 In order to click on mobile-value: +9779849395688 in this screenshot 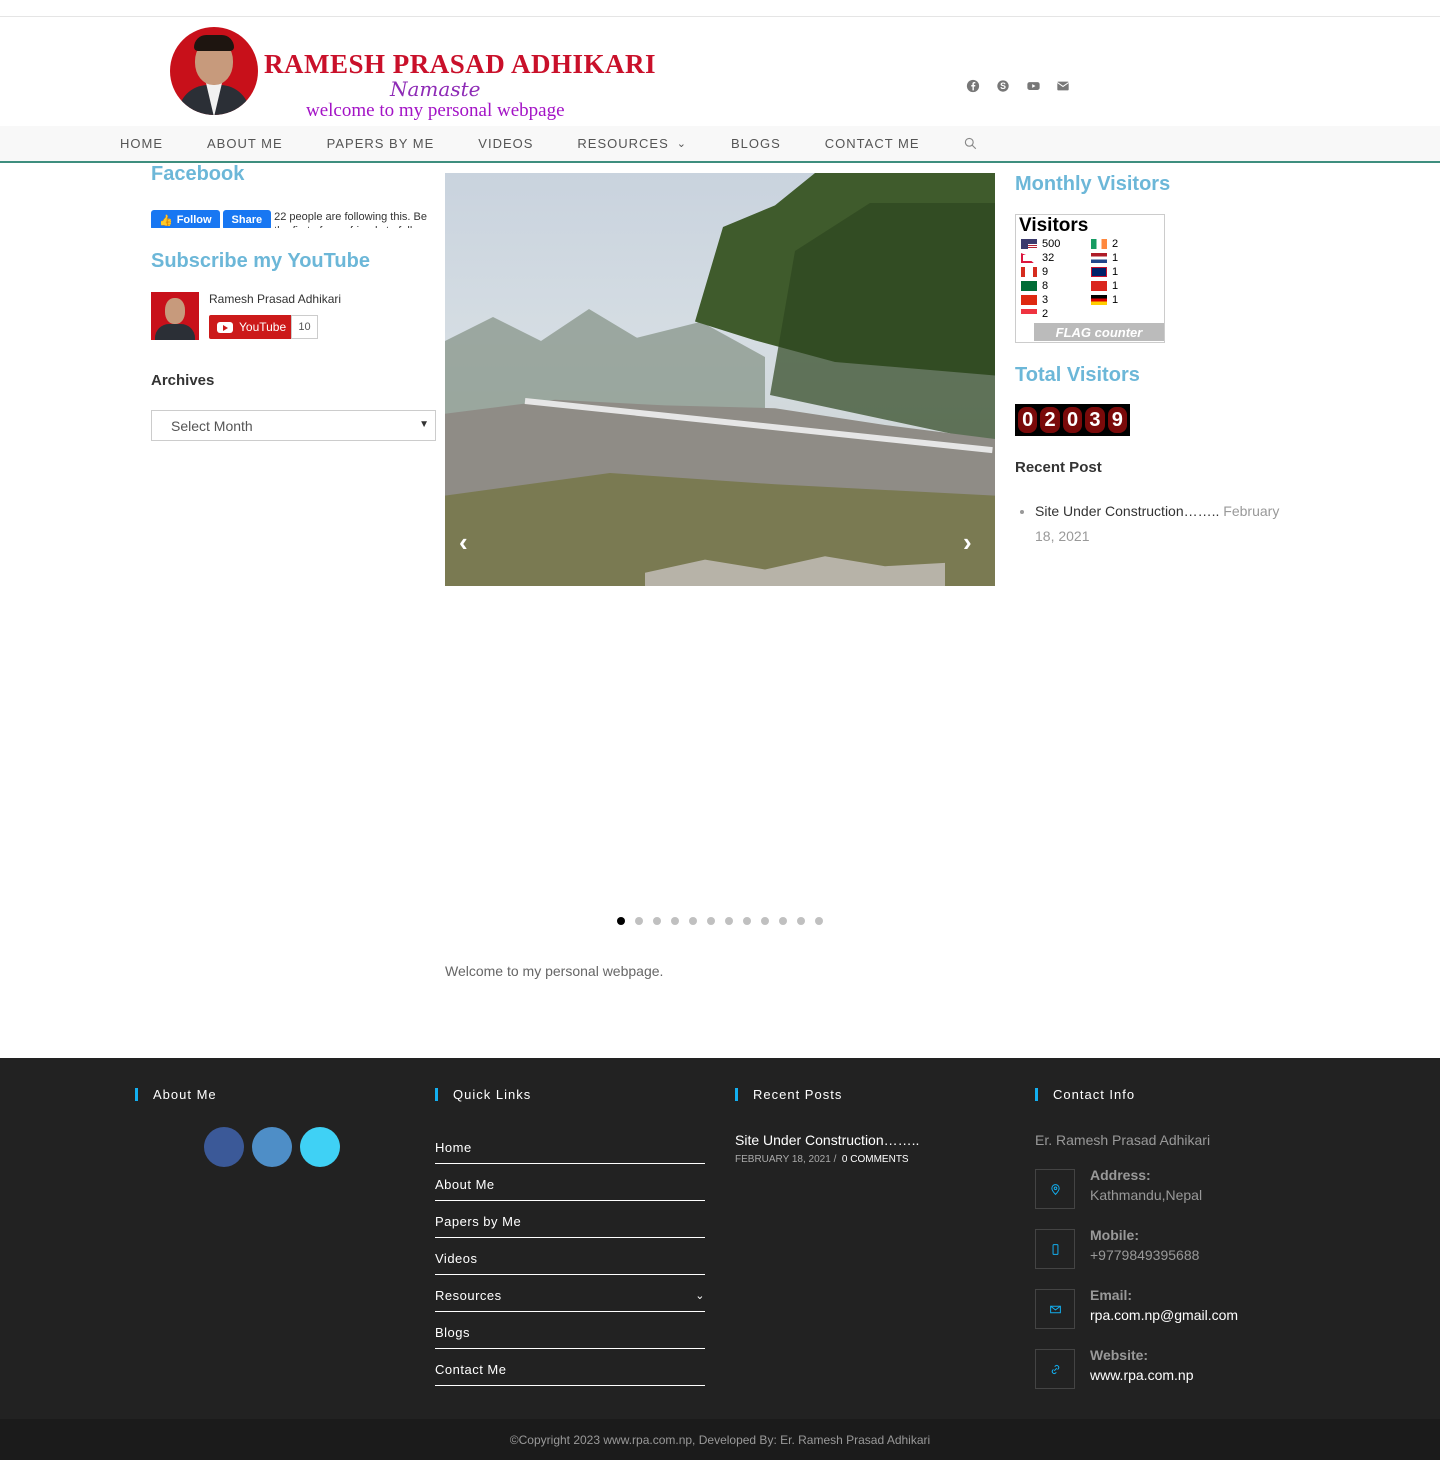, I will do `click(1145, 1255)`.